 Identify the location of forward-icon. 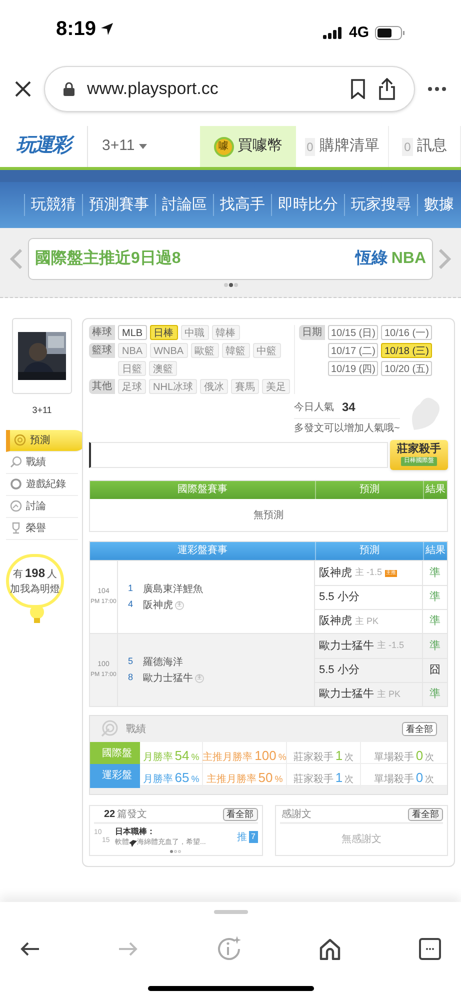
(128, 949).